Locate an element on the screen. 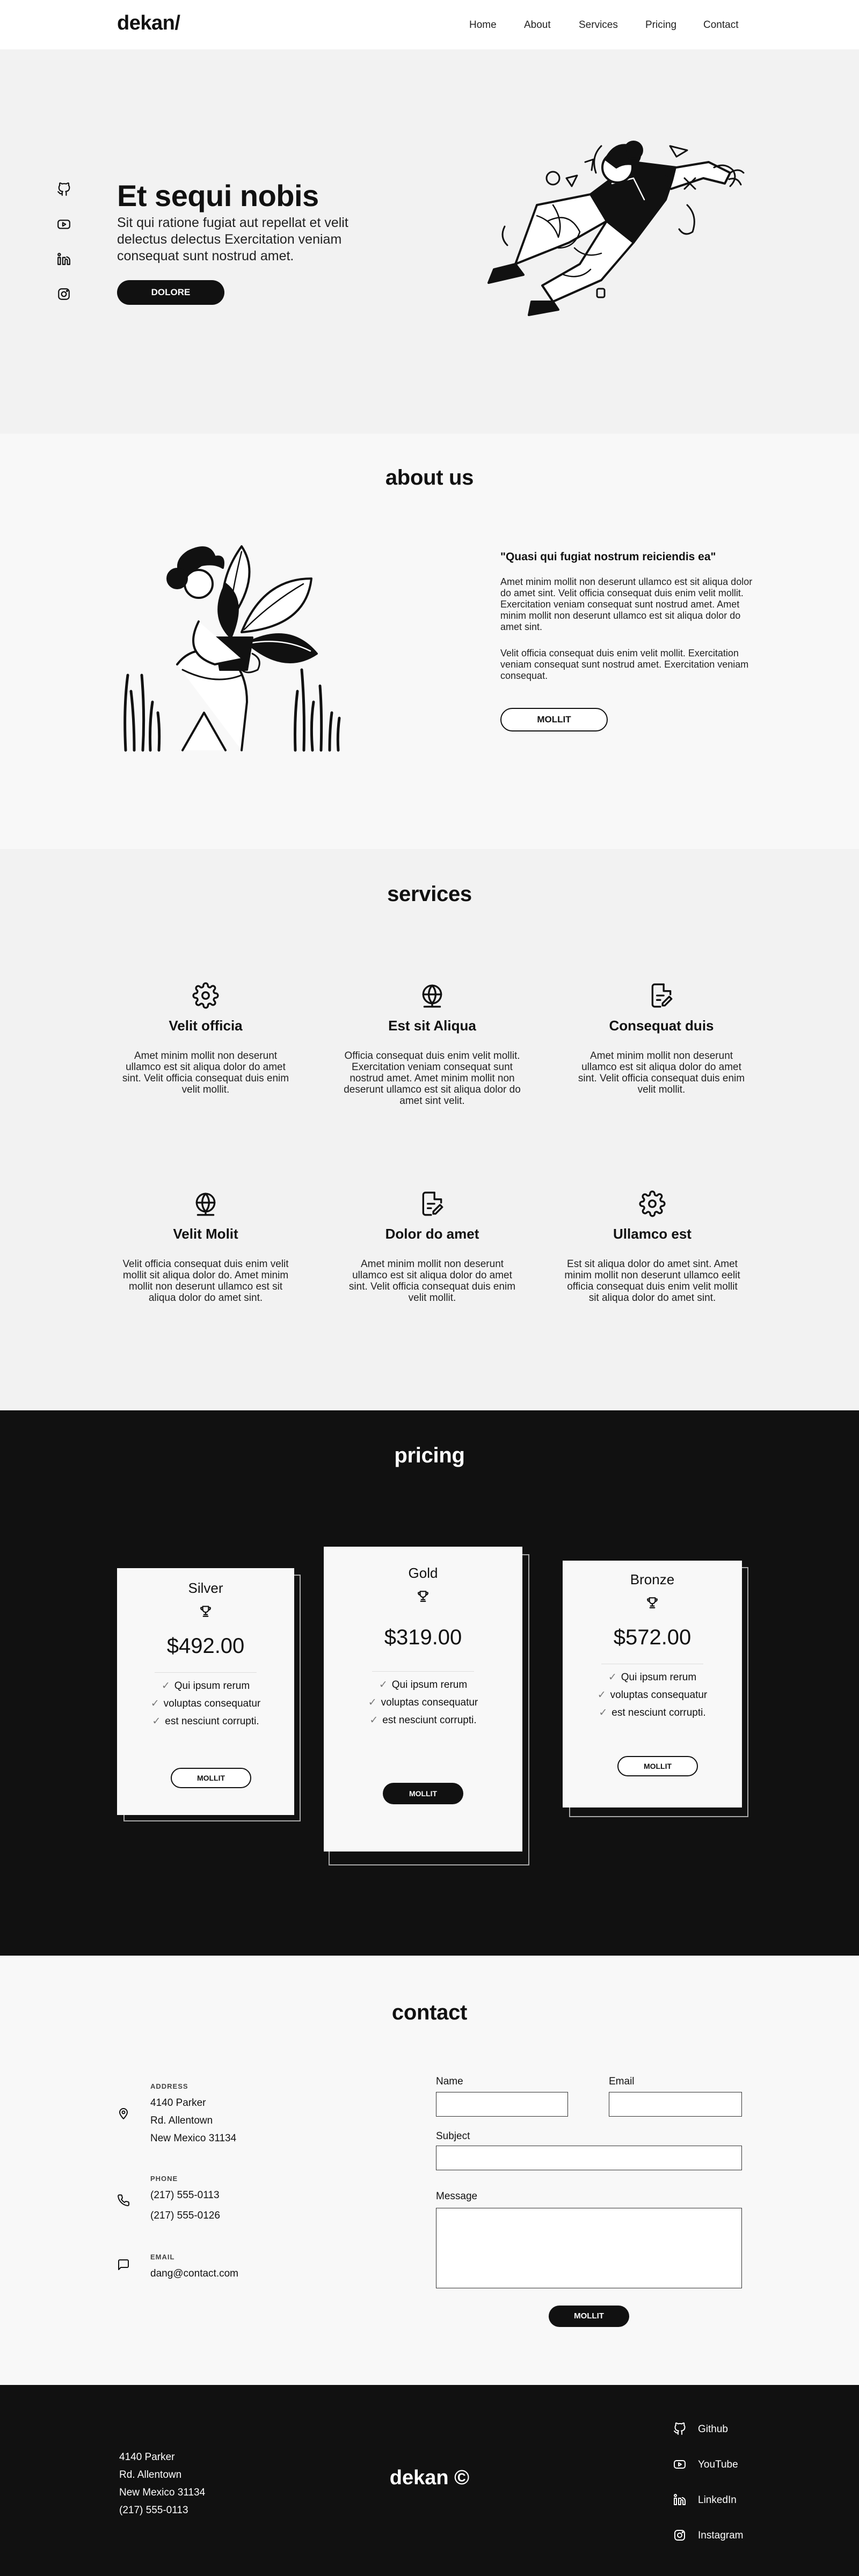 This screenshot has width=859, height=2576. email-field is located at coordinates (675, 2104).